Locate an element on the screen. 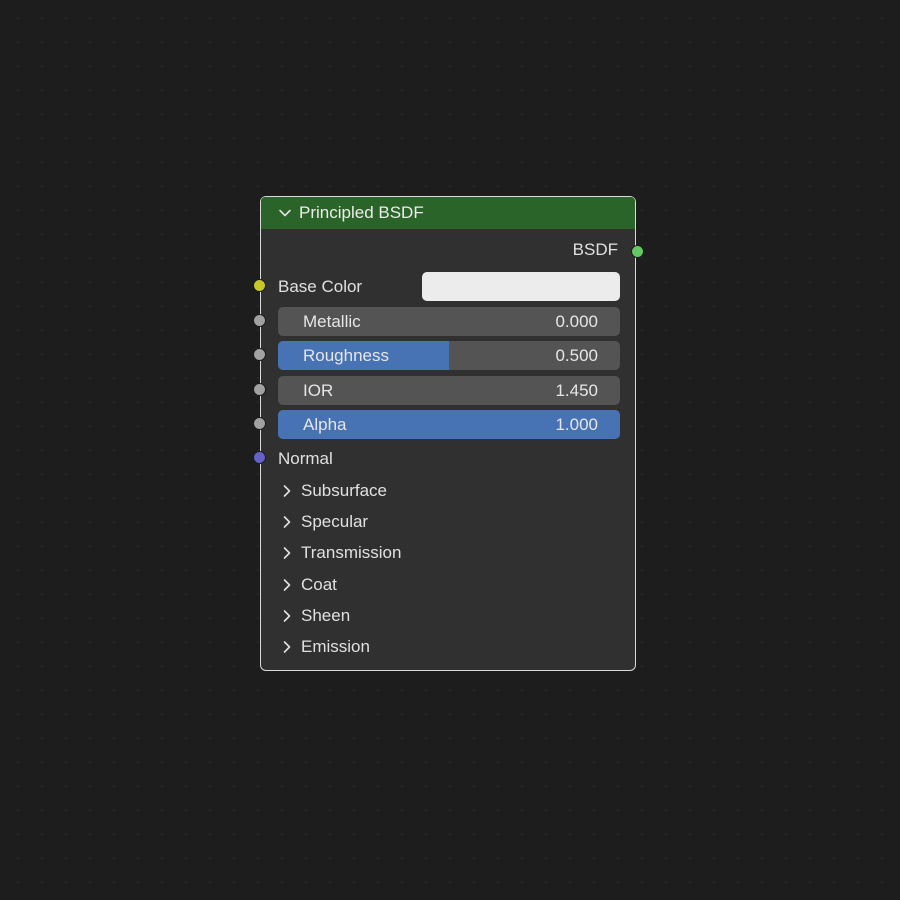  metallic-value: 0.000 is located at coordinates (576, 321).